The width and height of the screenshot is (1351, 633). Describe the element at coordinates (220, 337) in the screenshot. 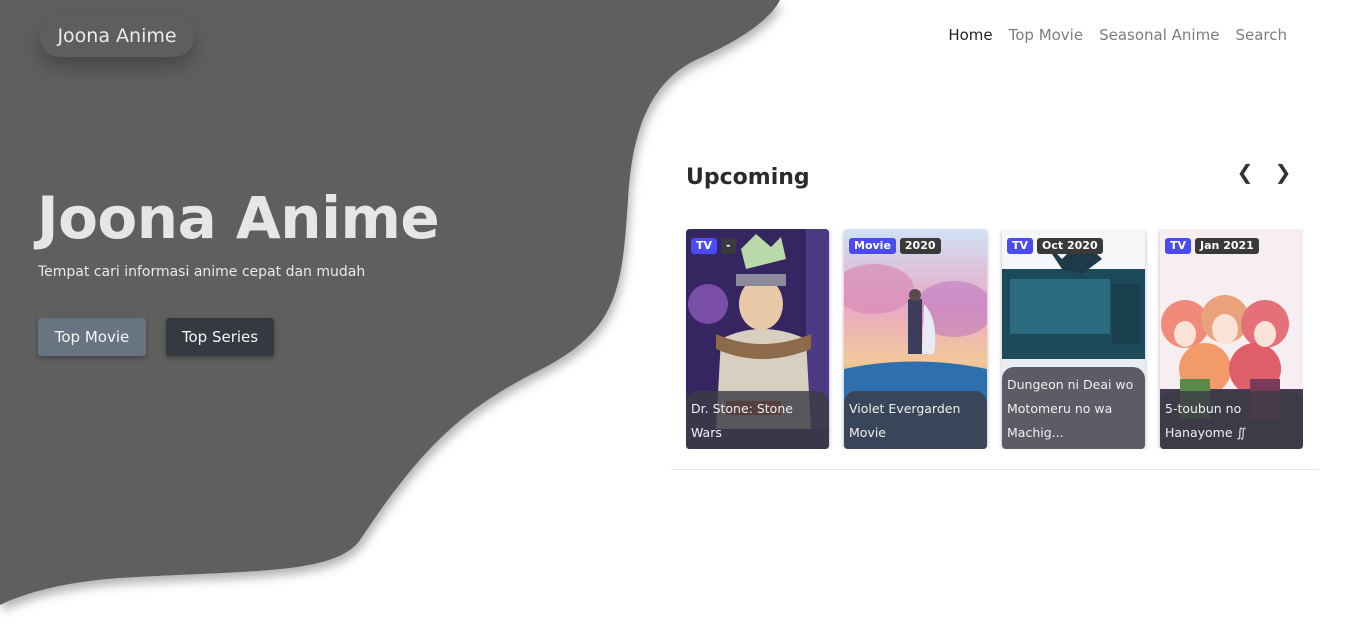

I see `top-series-button: Top Series` at that location.